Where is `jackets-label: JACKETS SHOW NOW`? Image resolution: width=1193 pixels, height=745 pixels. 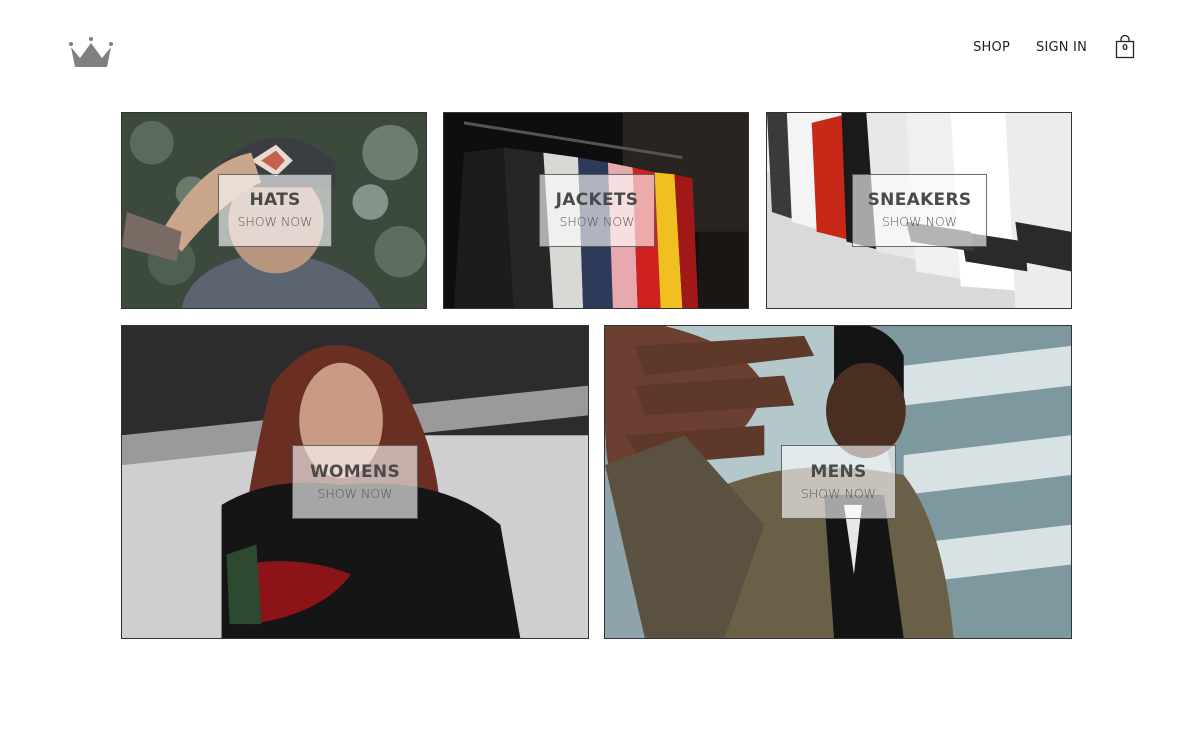
jackets-label: JACKETS SHOW NOW is located at coordinates (597, 210).